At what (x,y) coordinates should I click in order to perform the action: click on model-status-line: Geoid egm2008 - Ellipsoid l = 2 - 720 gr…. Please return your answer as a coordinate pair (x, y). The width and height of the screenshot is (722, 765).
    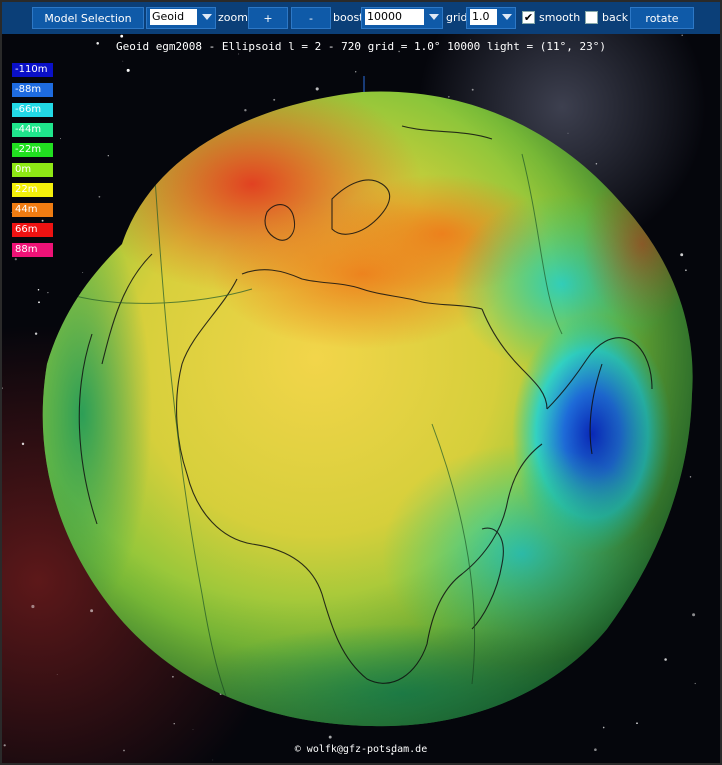
    Looking at the image, I should click on (361, 46).